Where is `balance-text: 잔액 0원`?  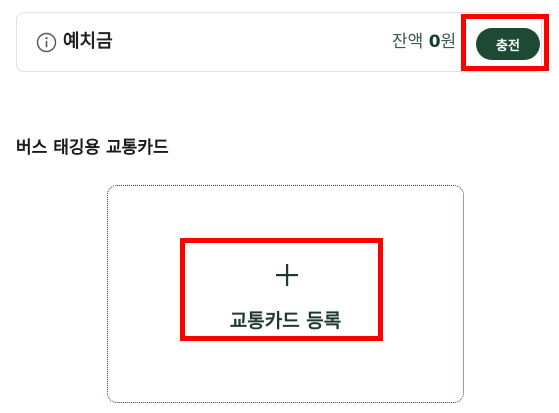 balance-text: 잔액 0원 is located at coordinates (427, 42).